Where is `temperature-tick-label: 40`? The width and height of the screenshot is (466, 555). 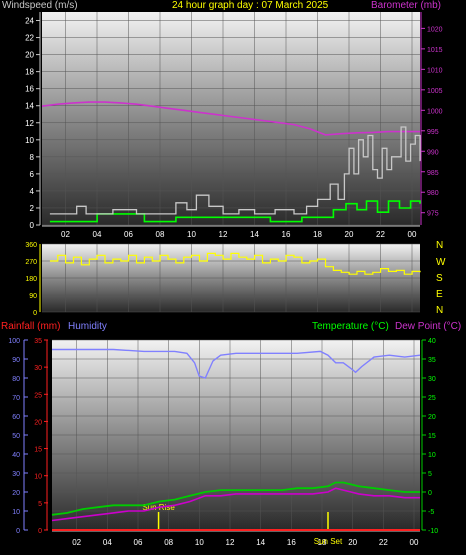 temperature-tick-label: 40 is located at coordinates (432, 341).